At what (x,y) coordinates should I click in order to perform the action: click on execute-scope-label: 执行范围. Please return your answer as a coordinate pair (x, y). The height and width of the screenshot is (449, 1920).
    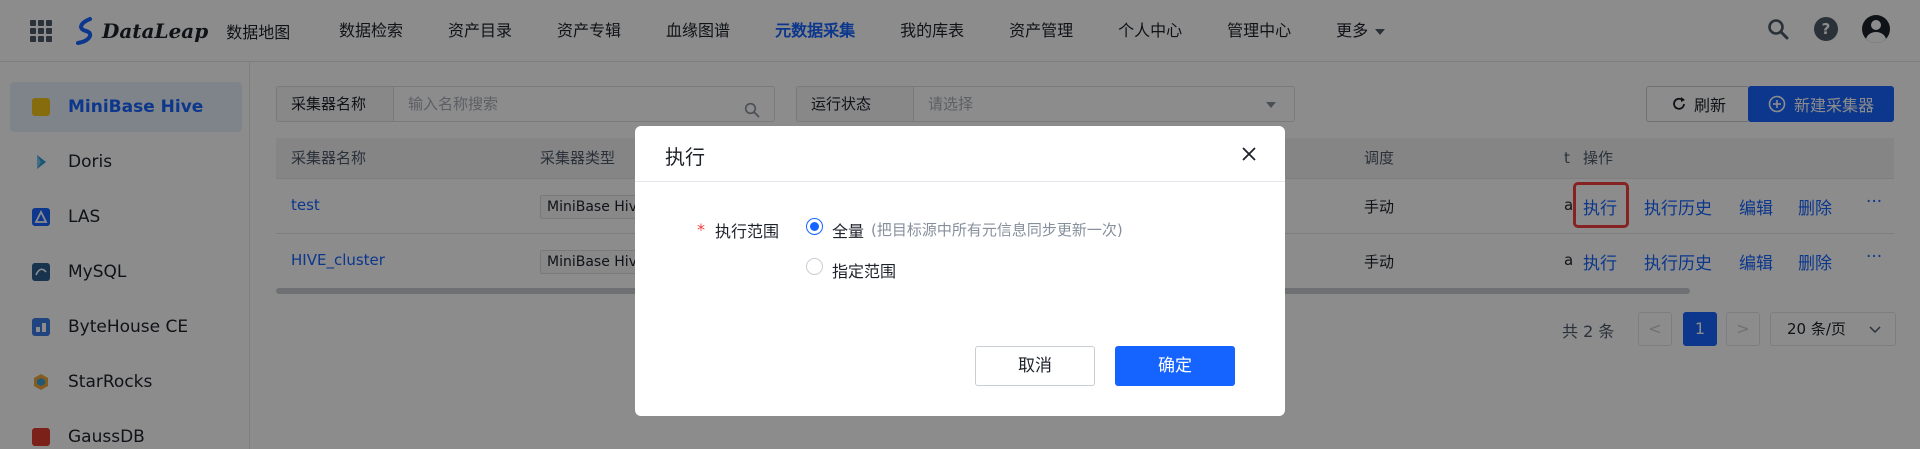
    Looking at the image, I should click on (747, 231).